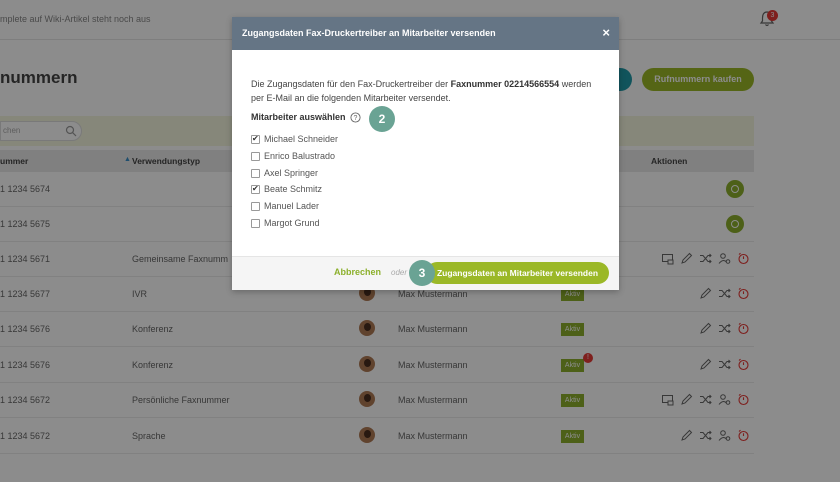 The width and height of the screenshot is (840, 482). Describe the element at coordinates (422, 273) in the screenshot. I see `step-badge-send: 3` at that location.